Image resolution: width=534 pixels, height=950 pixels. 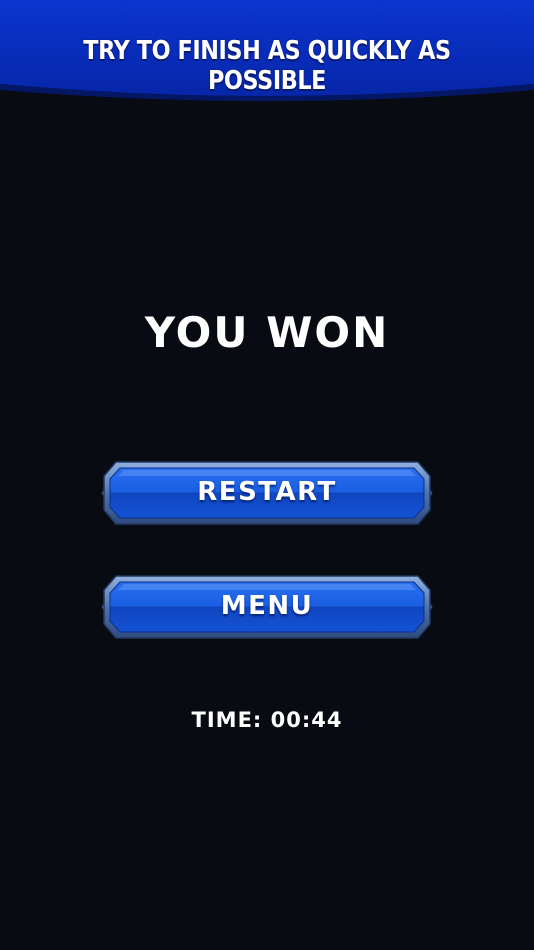 I want to click on elapsed-time: TIME: 00:44, so click(x=267, y=720).